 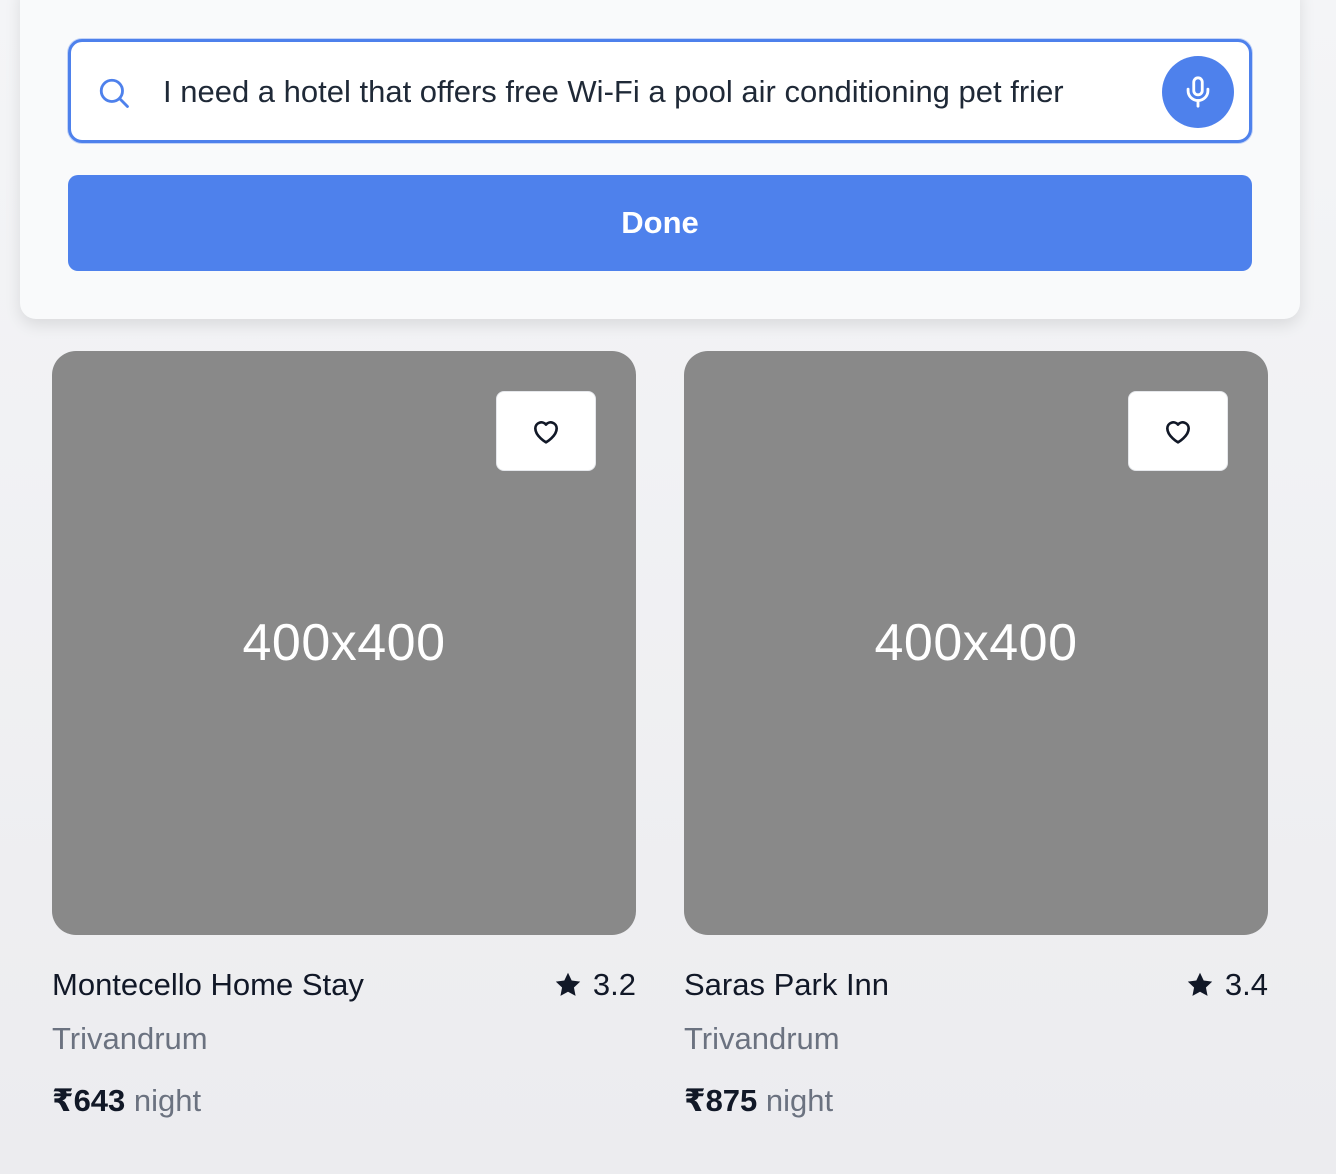 I want to click on listing-price: ₹643 night, so click(x=344, y=1101).